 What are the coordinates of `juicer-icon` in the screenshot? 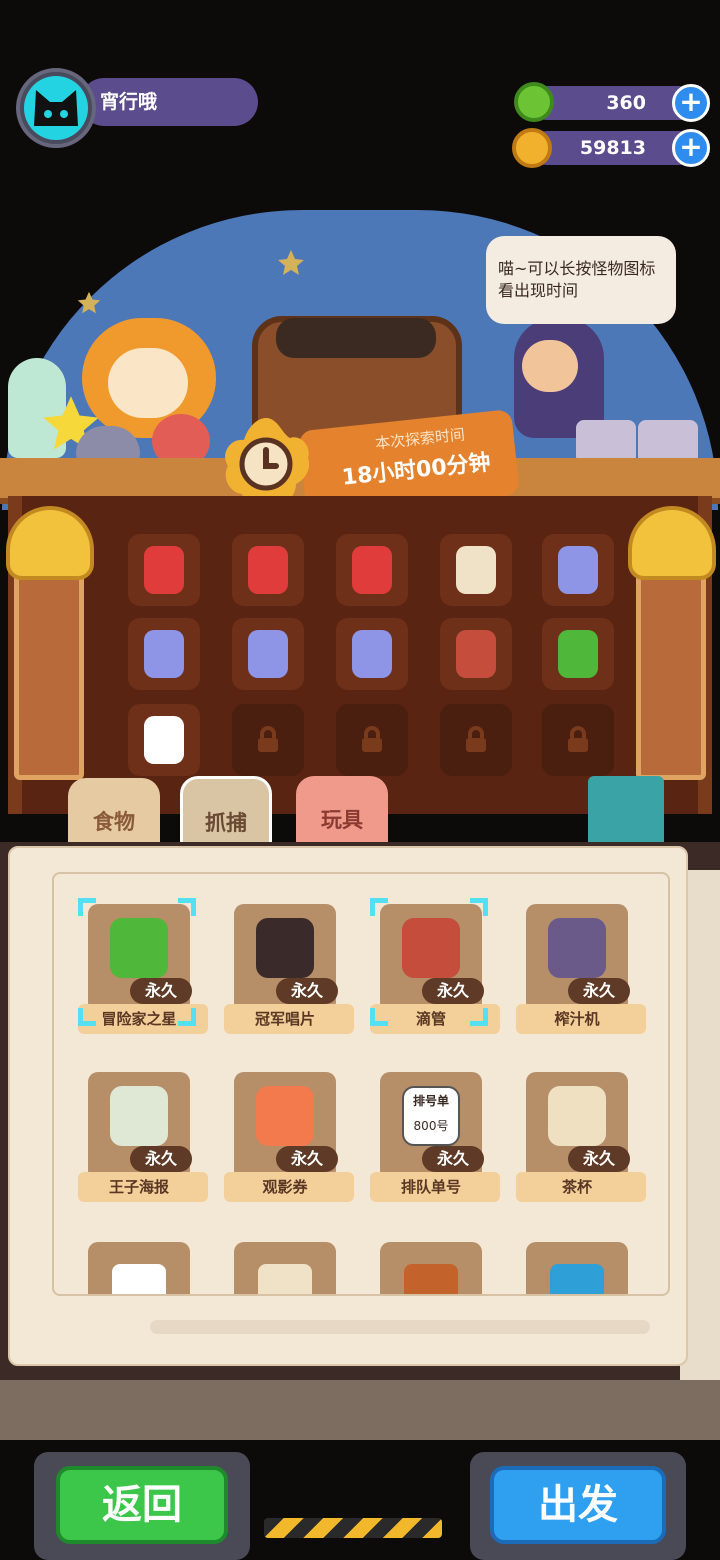 It's located at (577, 948).